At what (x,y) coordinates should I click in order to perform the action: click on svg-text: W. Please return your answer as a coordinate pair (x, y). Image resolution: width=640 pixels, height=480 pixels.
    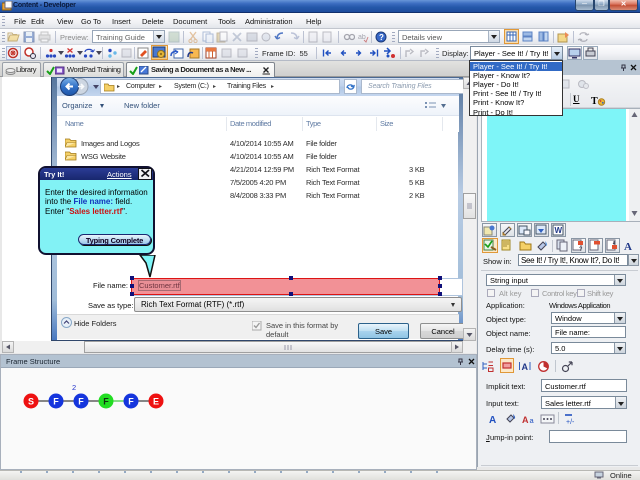
    Looking at the image, I should click on (559, 230).